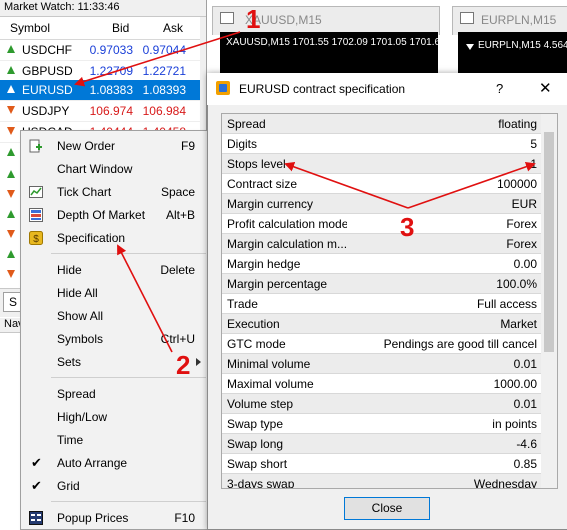 This screenshot has width=567, height=530. I want to click on arrow-to-eurusd, so click(157, 59).